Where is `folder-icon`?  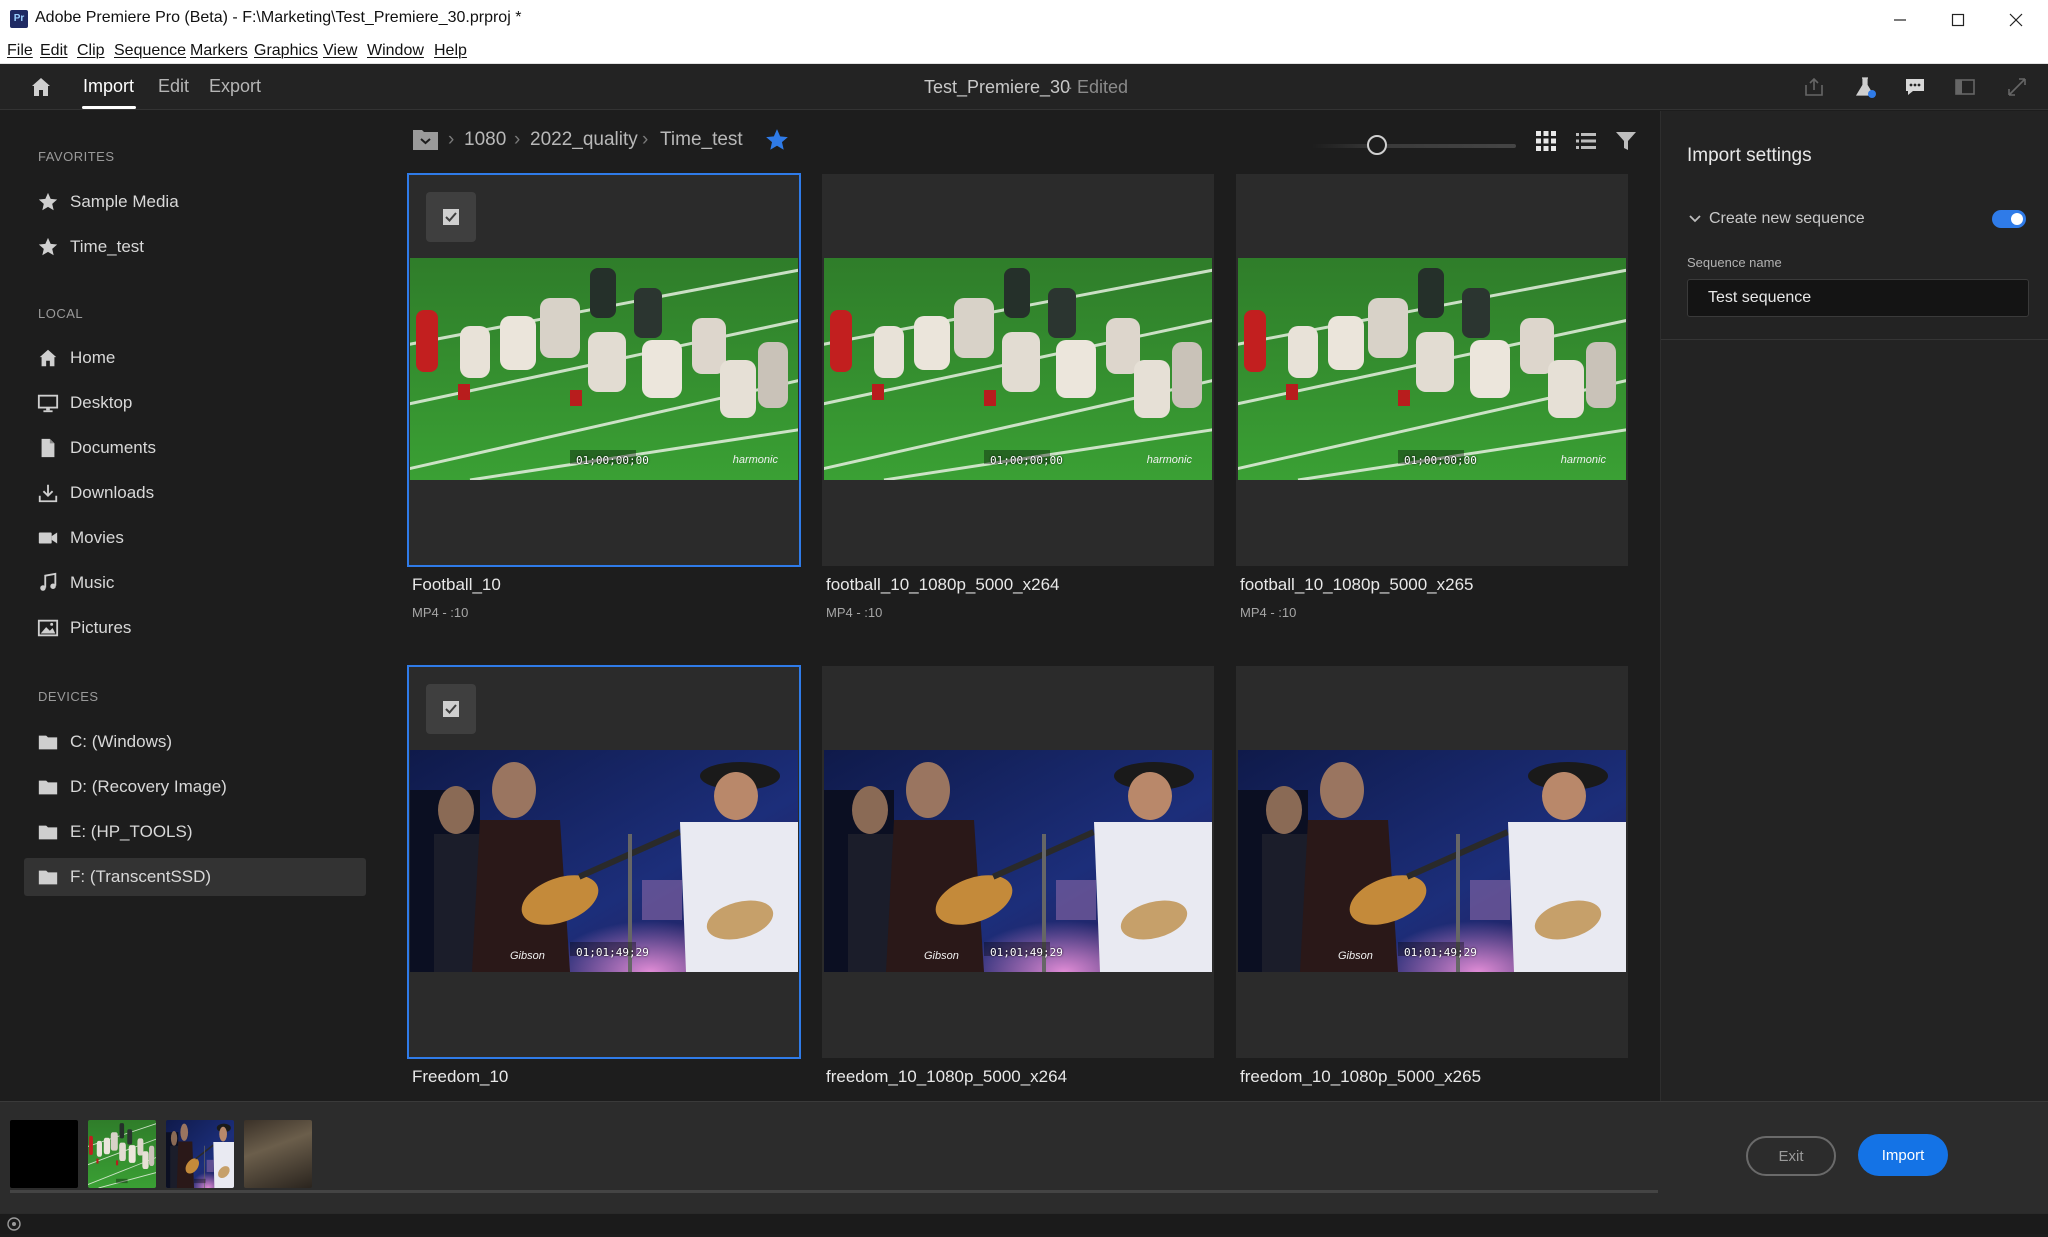
folder-icon is located at coordinates (48, 832).